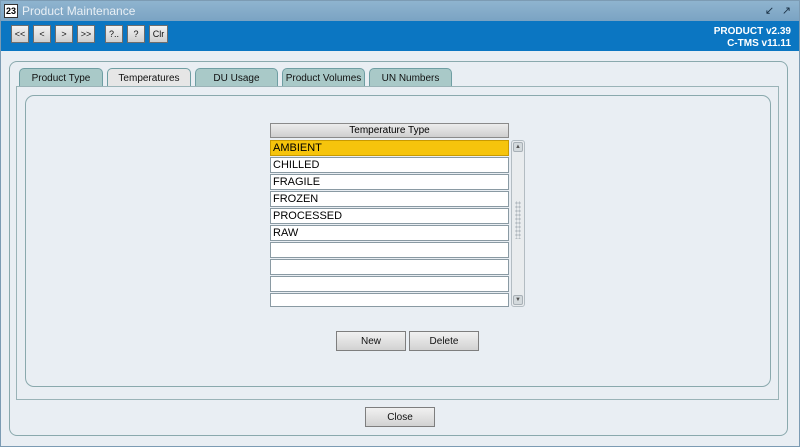 The image size is (800, 447). Describe the element at coordinates (769, 10) in the screenshot. I see `minimize-icon: ↙` at that location.